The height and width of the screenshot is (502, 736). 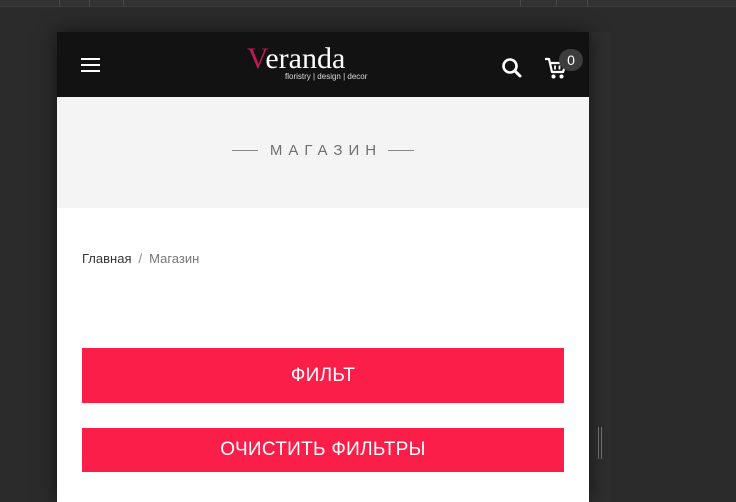 I want to click on site-header: Veranda floristry | design | decor 0, so click(x=323, y=64).